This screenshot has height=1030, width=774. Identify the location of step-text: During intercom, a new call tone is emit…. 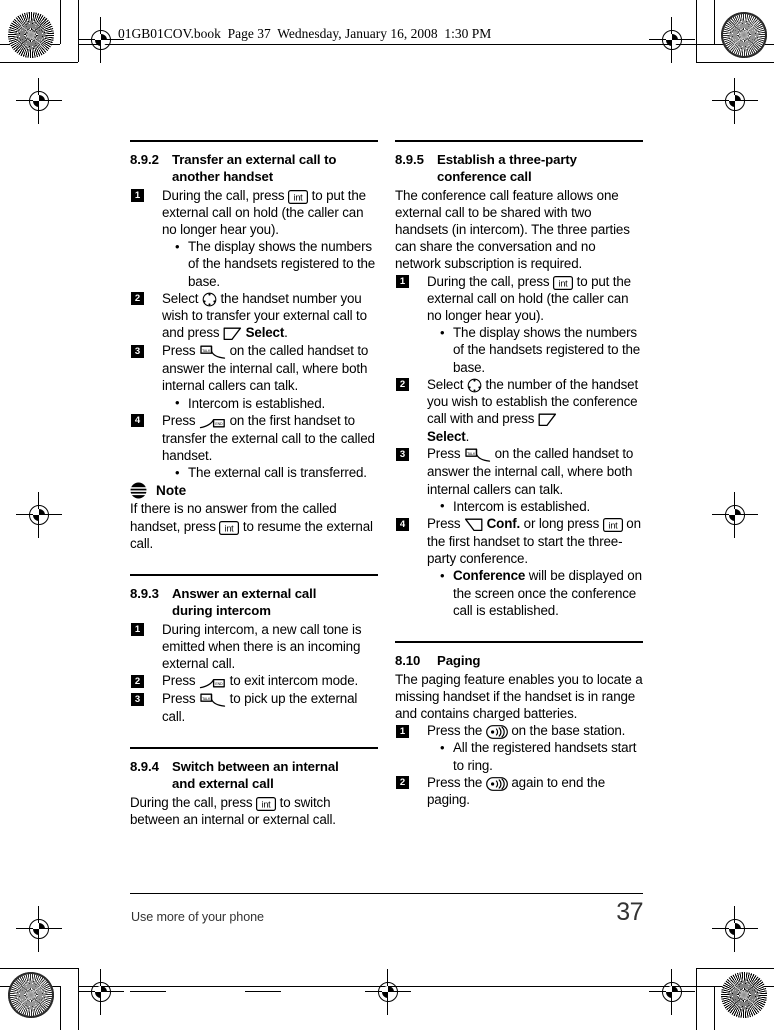
(262, 646).